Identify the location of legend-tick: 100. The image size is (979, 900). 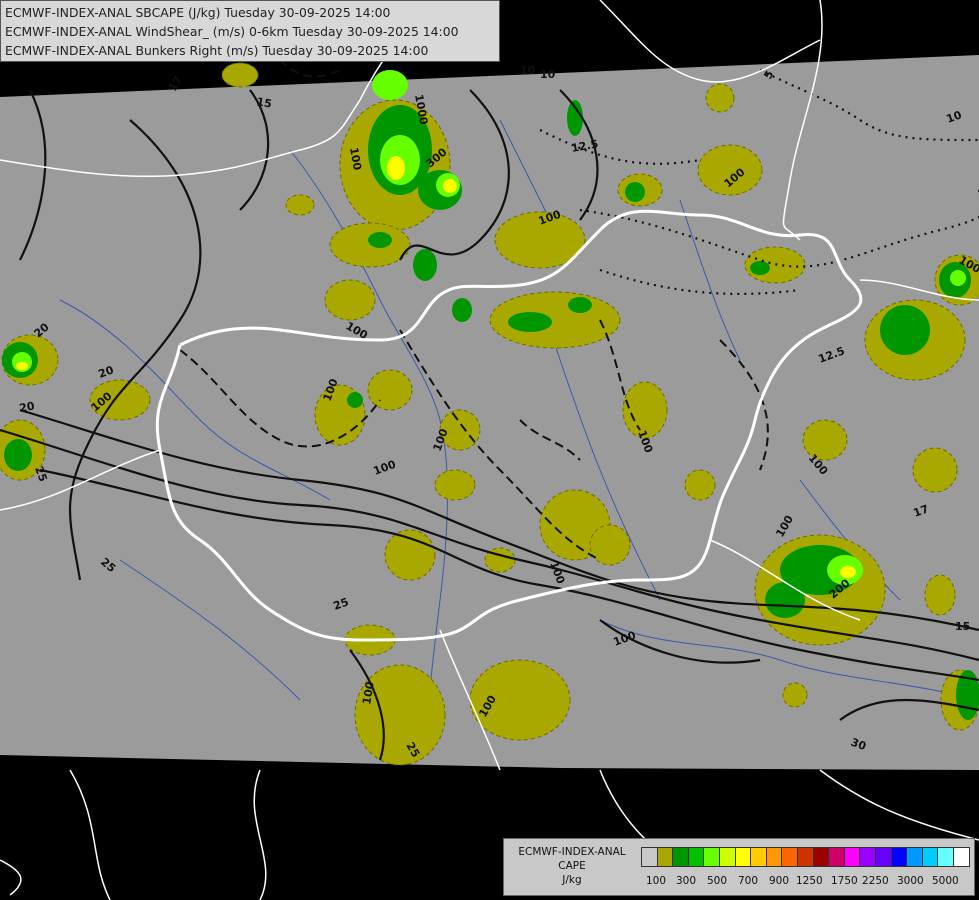
(656, 881).